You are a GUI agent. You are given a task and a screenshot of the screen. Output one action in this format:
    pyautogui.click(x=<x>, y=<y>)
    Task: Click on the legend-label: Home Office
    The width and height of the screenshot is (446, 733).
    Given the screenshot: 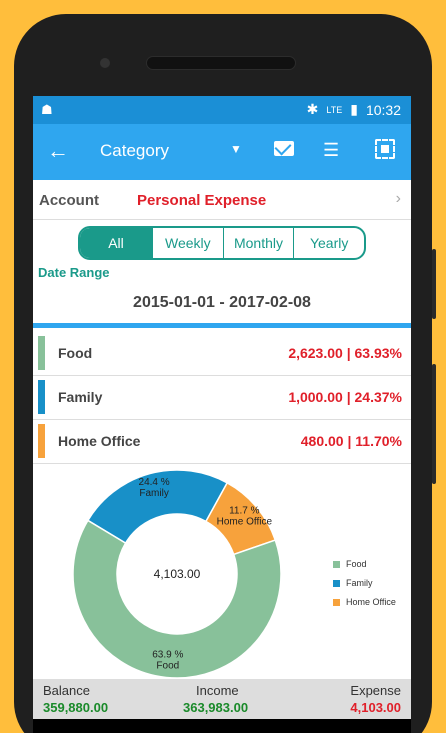 What is the action you would take?
    pyautogui.click(x=371, y=602)
    